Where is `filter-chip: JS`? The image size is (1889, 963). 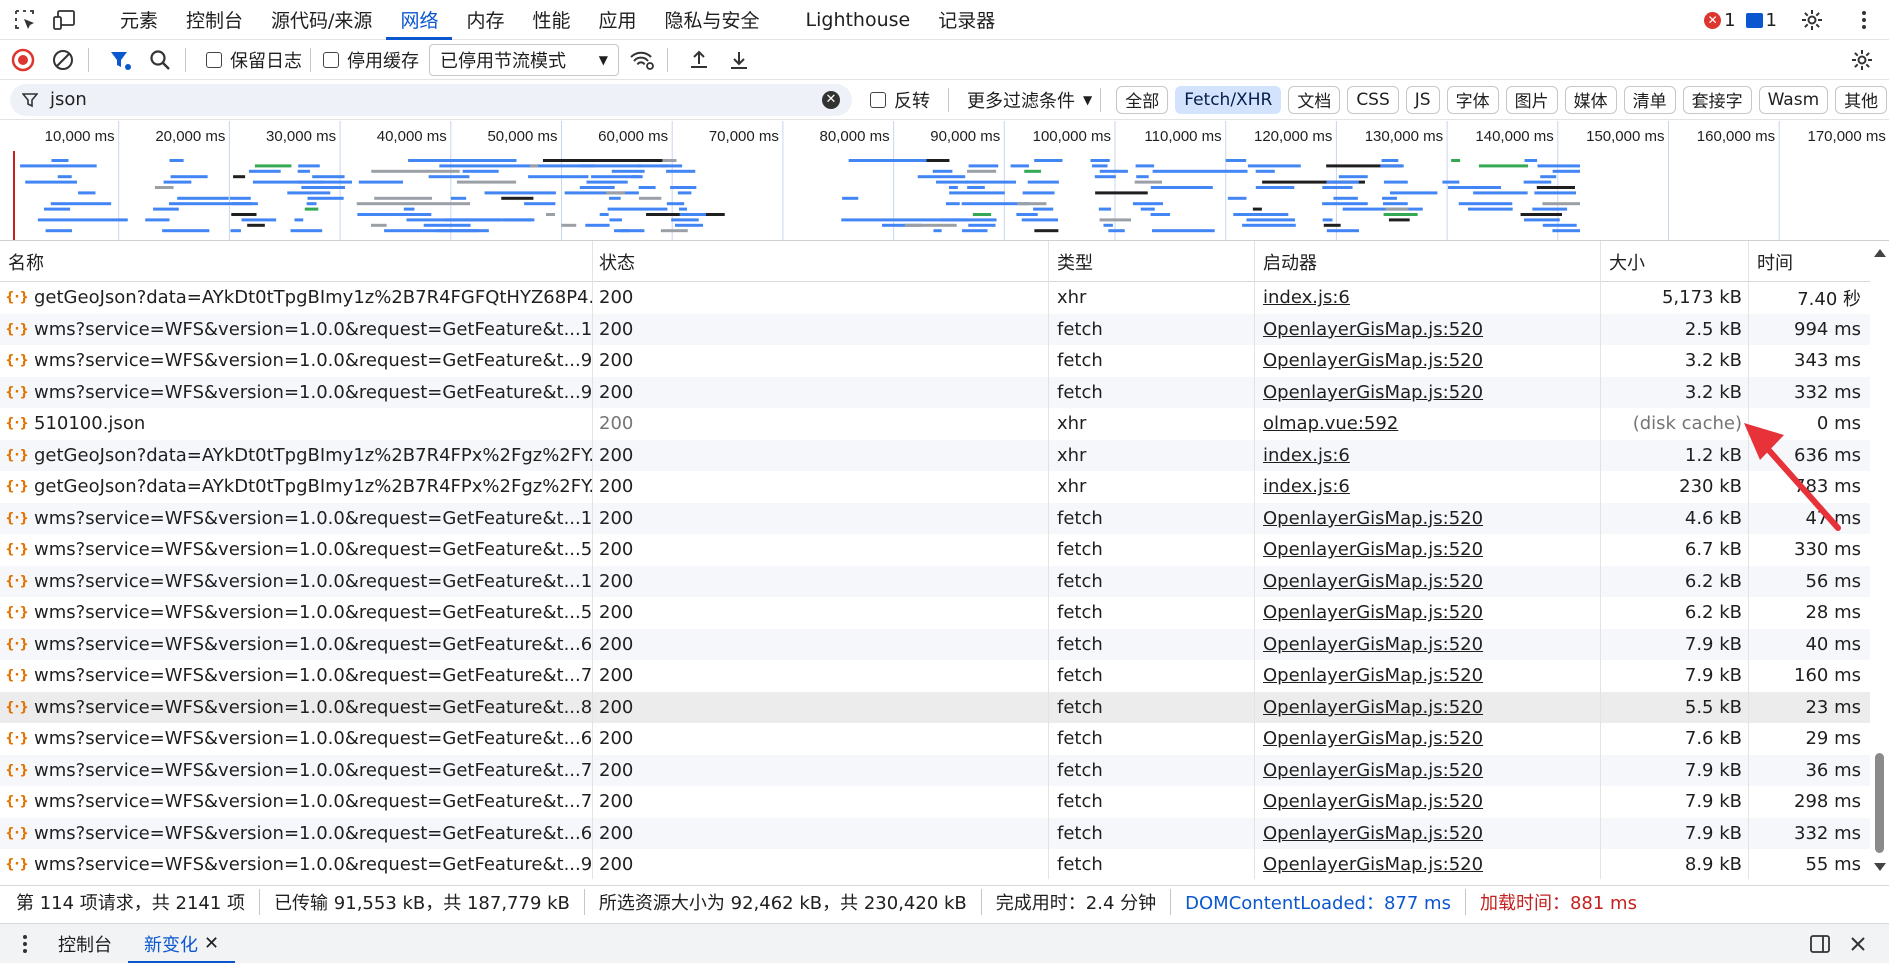 filter-chip: JS is located at coordinates (1422, 99).